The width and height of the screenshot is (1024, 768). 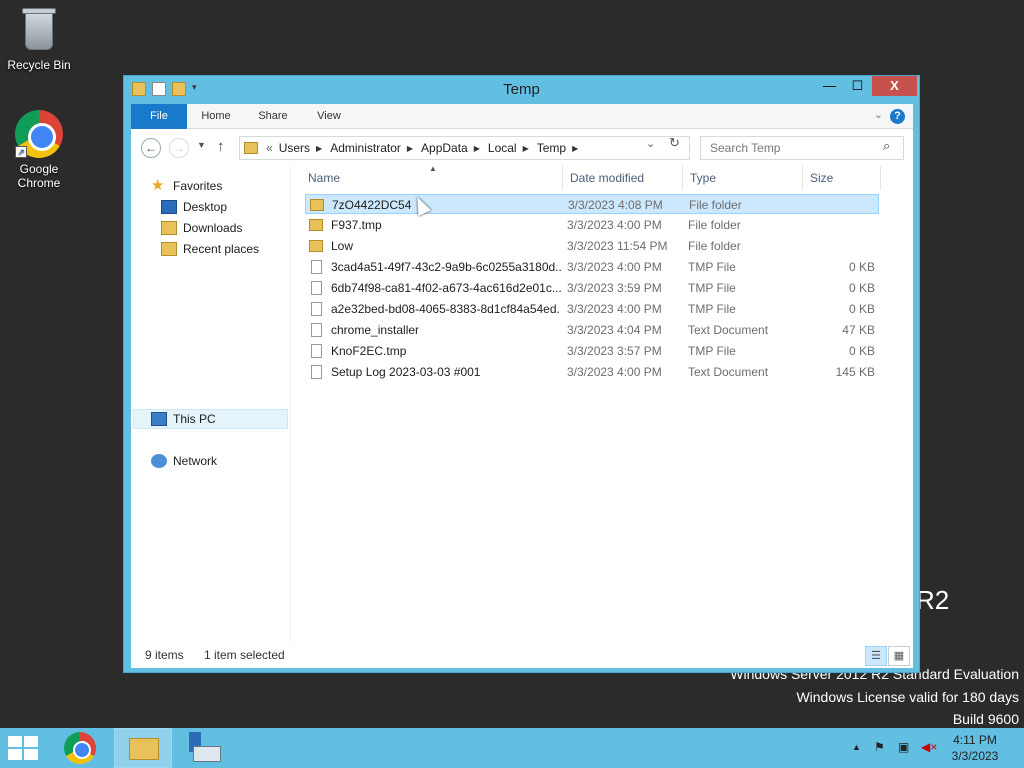 I want to click on details-view-button: ☰, so click(x=876, y=656).